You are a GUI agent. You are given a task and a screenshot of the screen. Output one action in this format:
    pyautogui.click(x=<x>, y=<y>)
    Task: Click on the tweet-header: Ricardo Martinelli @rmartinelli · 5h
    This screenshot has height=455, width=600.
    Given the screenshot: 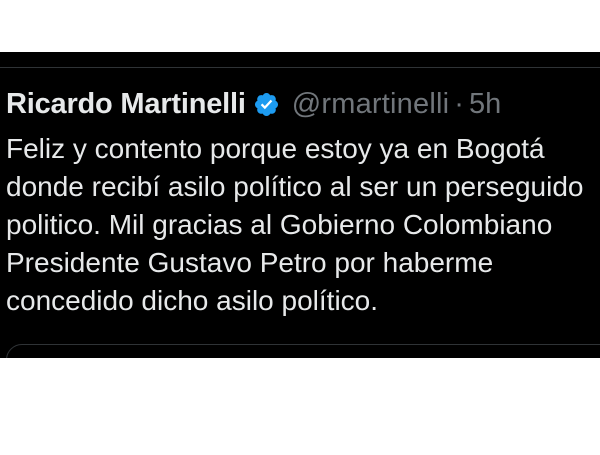 What is the action you would take?
    pyautogui.click(x=253, y=104)
    